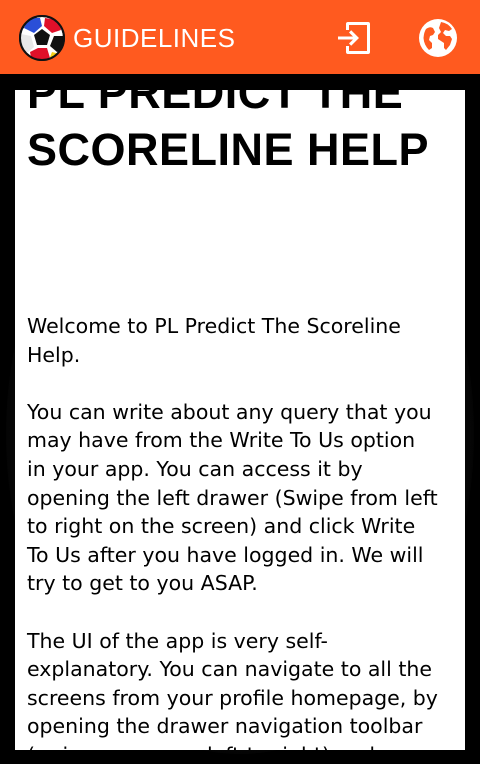 Image resolution: width=480 pixels, height=764 pixels. What do you see at coordinates (240, 37) in the screenshot?
I see `app-bar: GUIDELINES` at bounding box center [240, 37].